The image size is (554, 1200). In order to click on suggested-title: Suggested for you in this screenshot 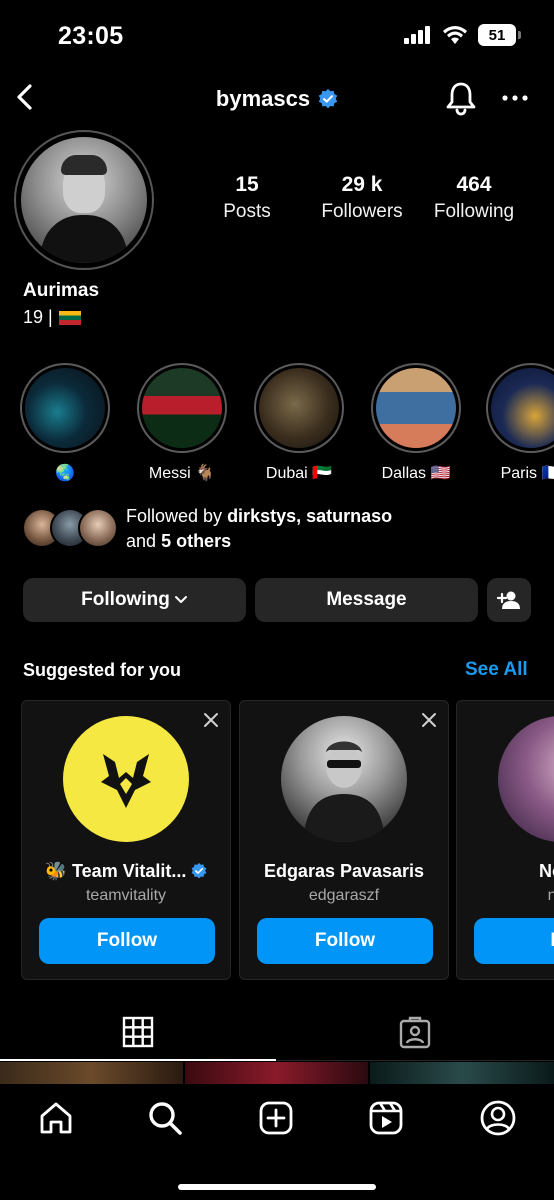, I will do `click(102, 670)`.